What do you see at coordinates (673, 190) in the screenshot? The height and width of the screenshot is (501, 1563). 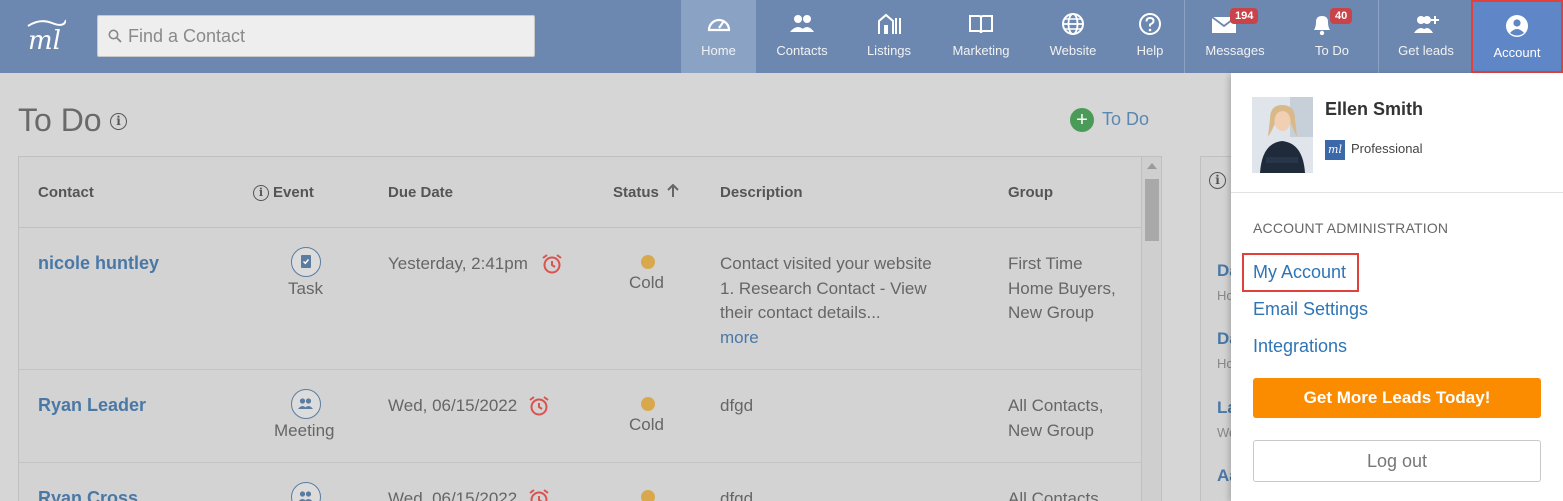 I see `sort-up-arrow-icon` at bounding box center [673, 190].